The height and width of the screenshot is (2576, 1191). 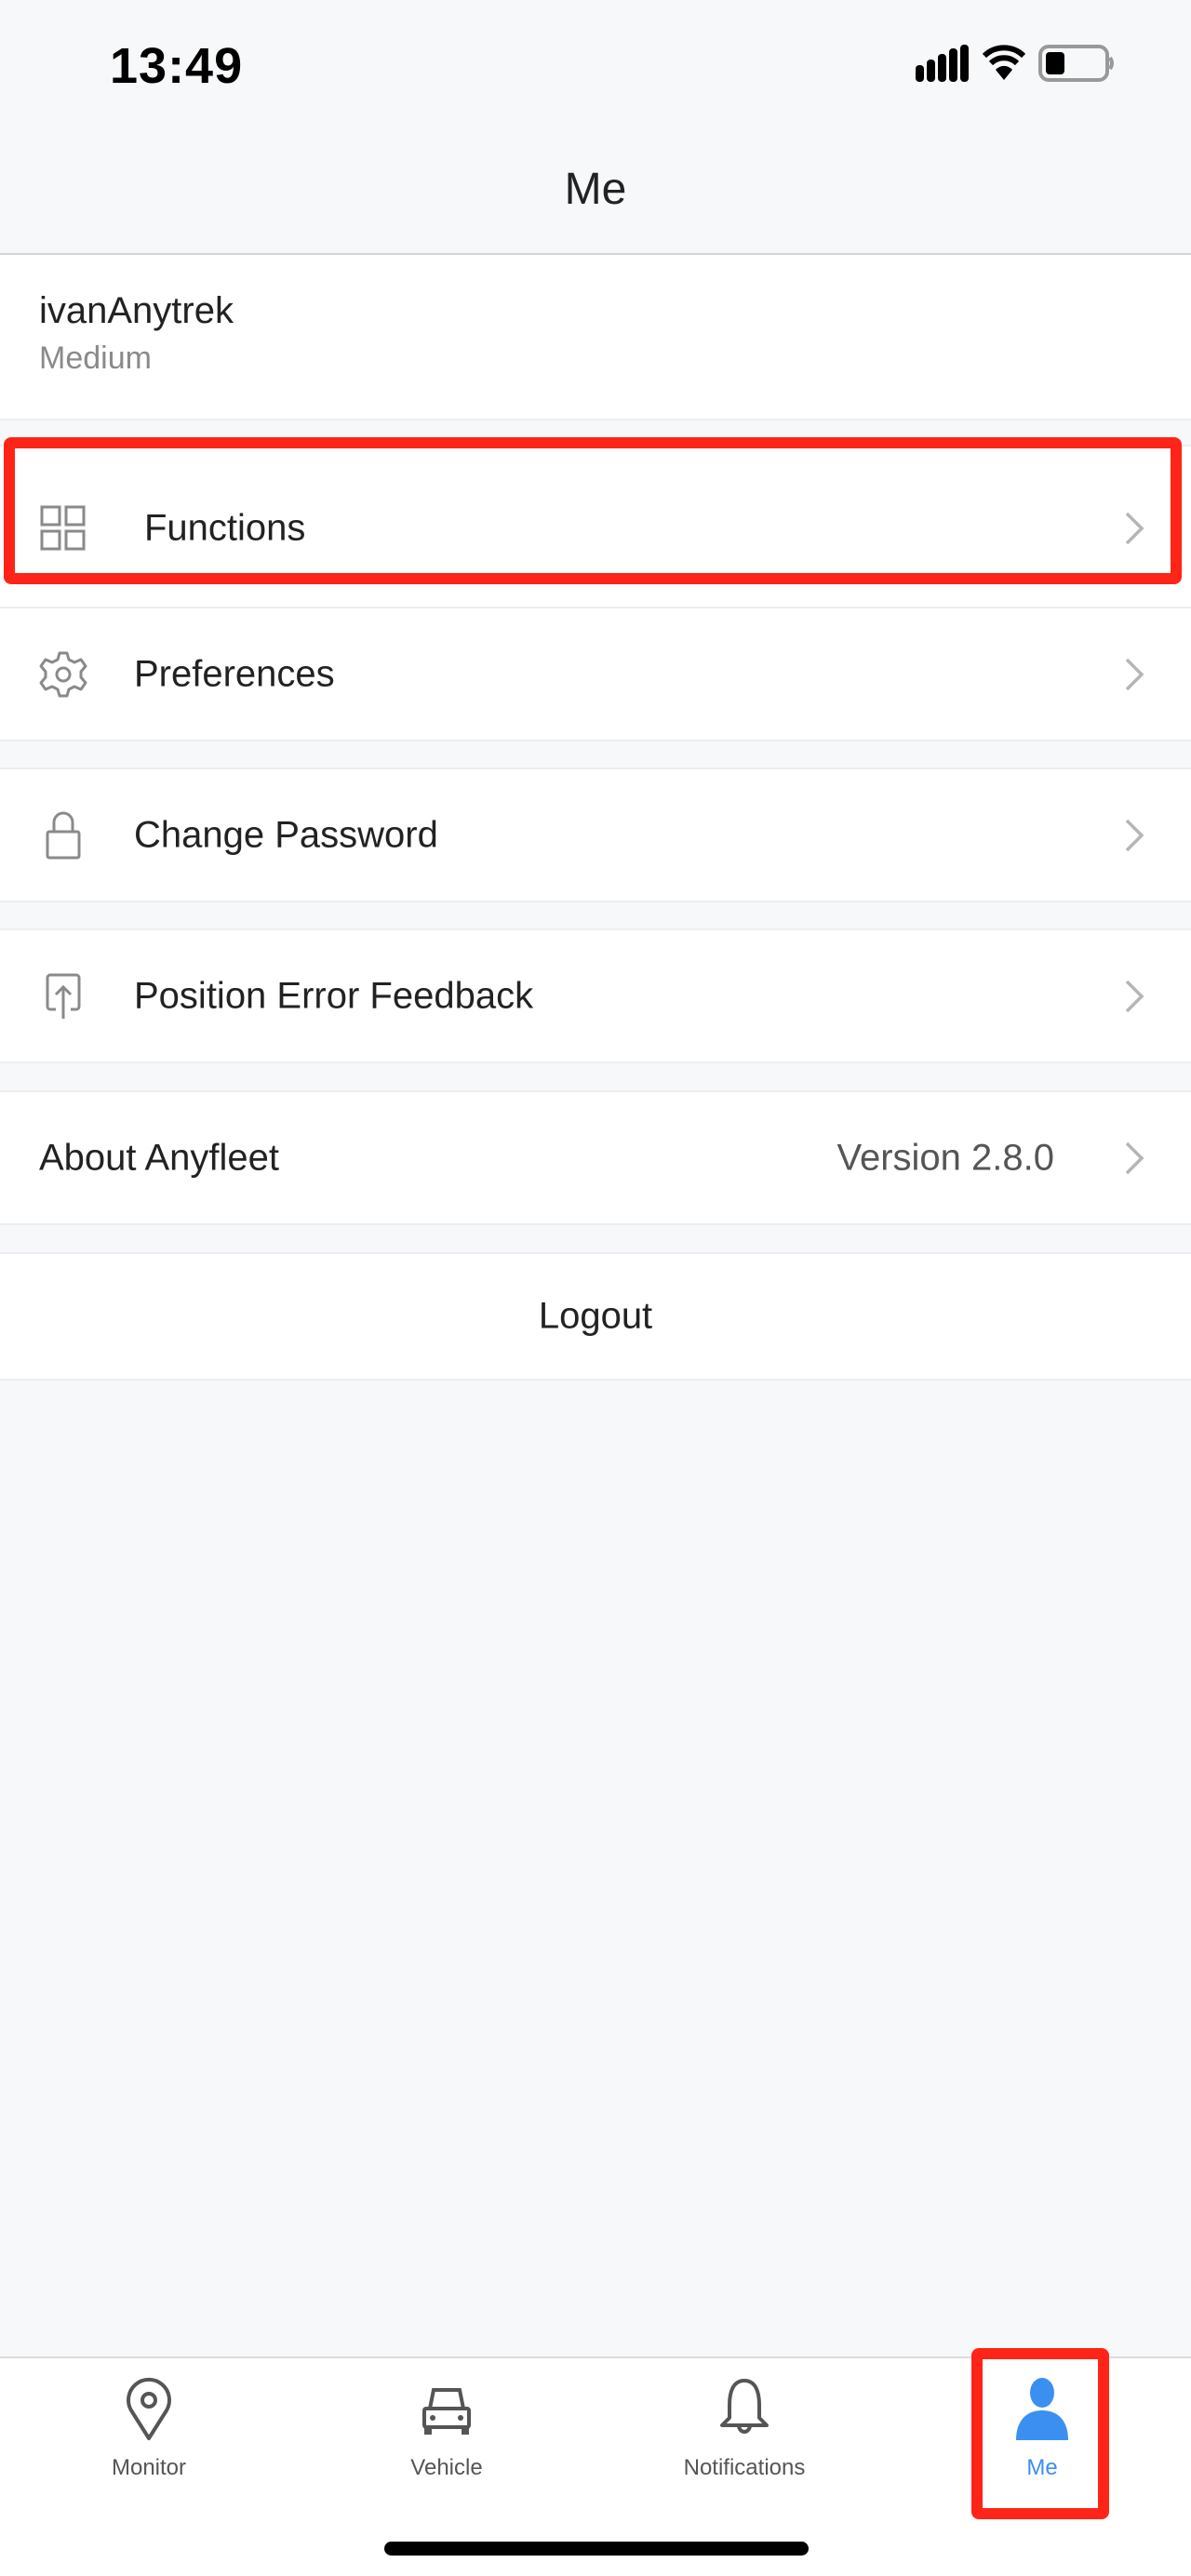 What do you see at coordinates (159, 1157) in the screenshot?
I see `menu-item-label: About Anyfleet` at bounding box center [159, 1157].